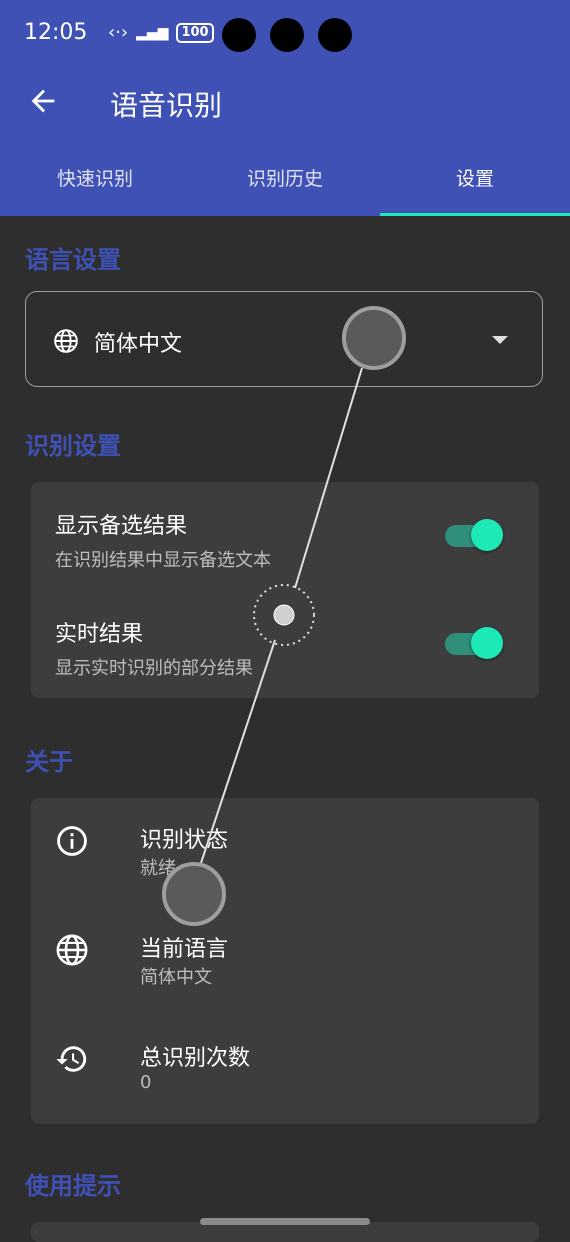 The height and width of the screenshot is (1242, 570). I want to click on history-icon, so click(71, 1059).